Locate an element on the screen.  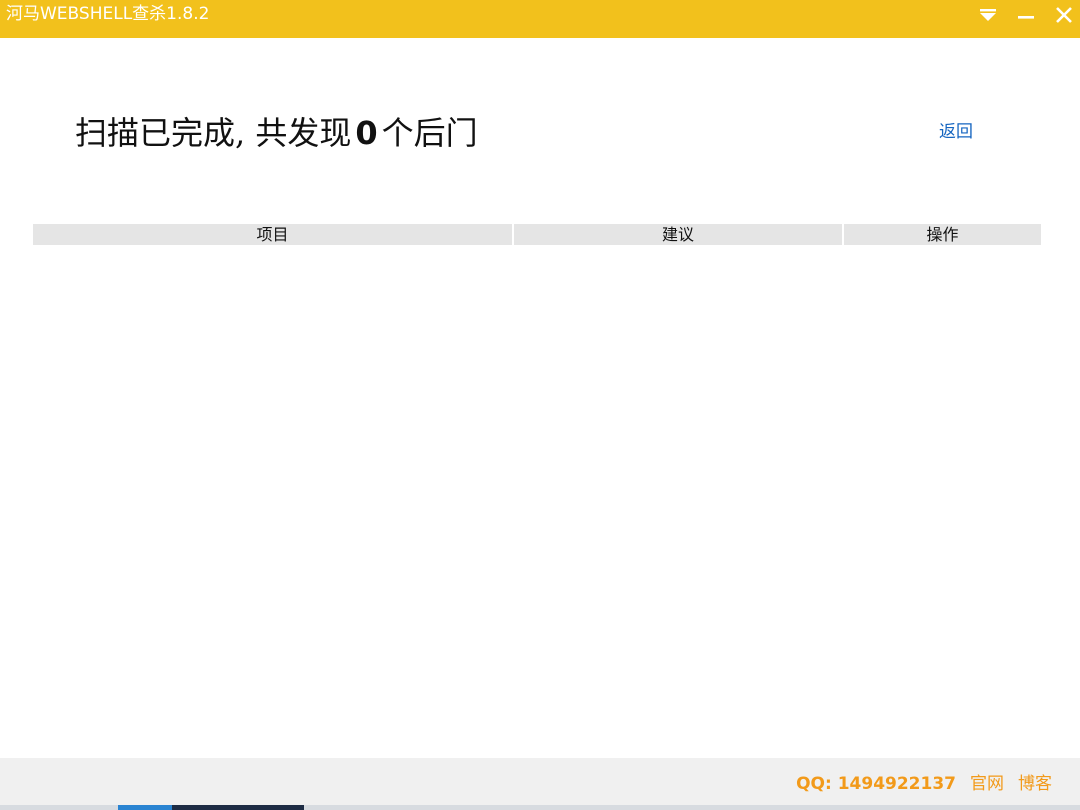
column-header-advice: 建议 is located at coordinates (678, 234).